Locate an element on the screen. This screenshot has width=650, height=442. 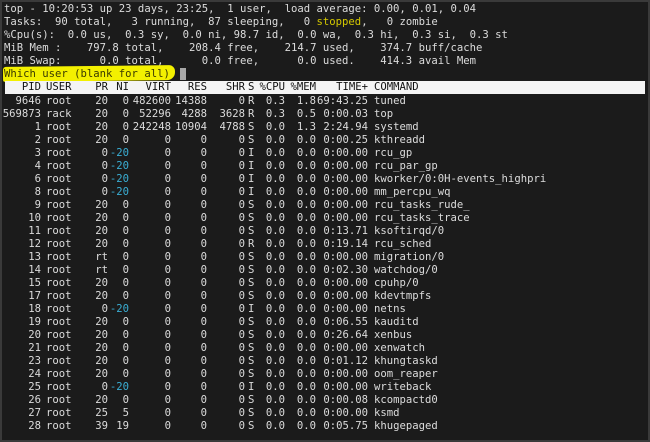
process-row: 26 root 20 0 0 0 0 S 0.0 0.0 0:00.08 kcompactd0 is located at coordinates (325, 400).